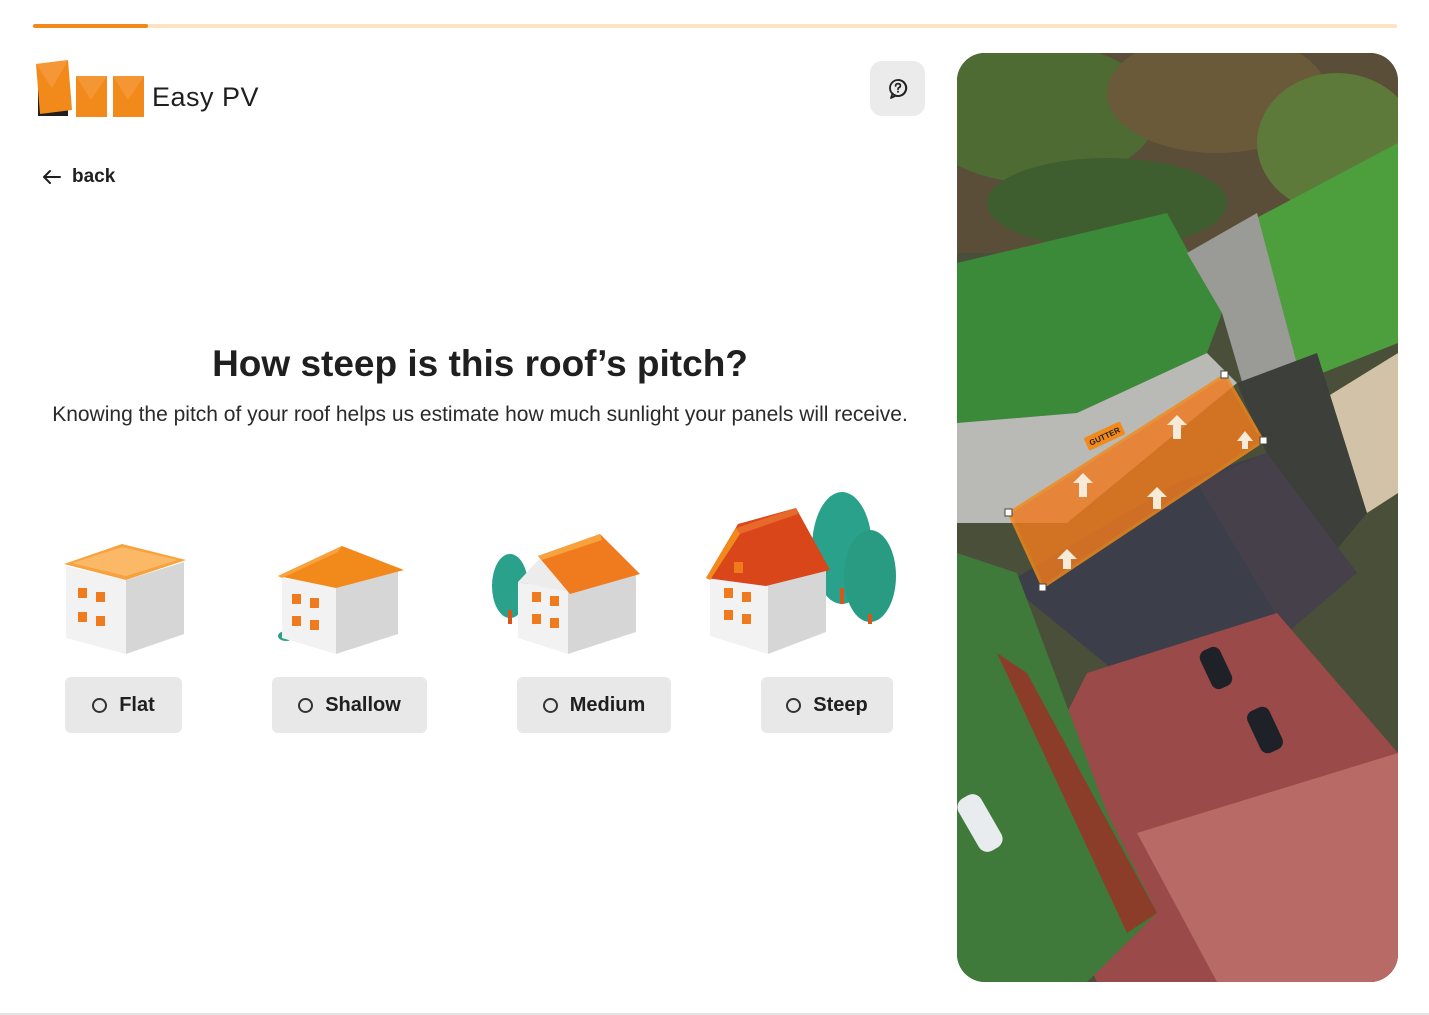 Image resolution: width=1429 pixels, height=1015 pixels. What do you see at coordinates (801, 573) in the screenshot?
I see `steep-roof-house-icon` at bounding box center [801, 573].